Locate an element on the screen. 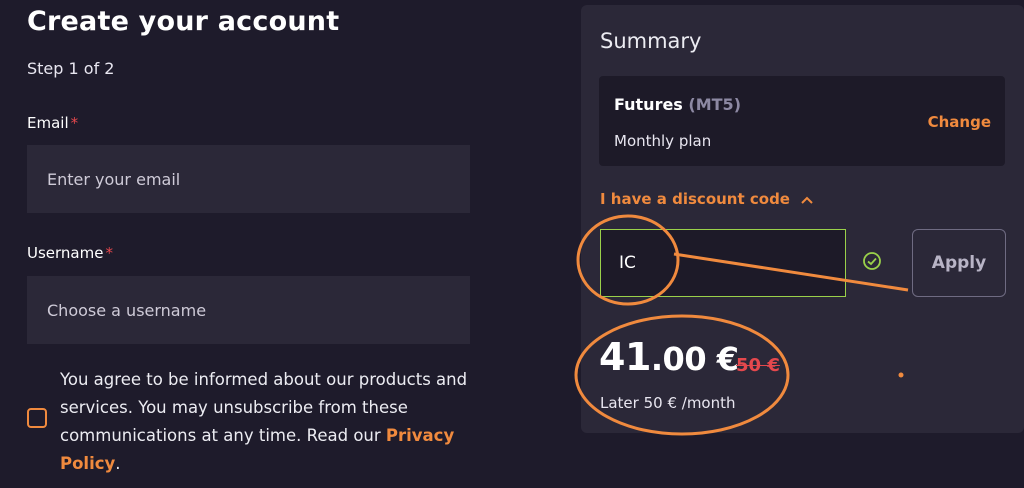 This screenshot has height=488, width=1024. plan-name: Futures (MT5) is located at coordinates (677, 104).